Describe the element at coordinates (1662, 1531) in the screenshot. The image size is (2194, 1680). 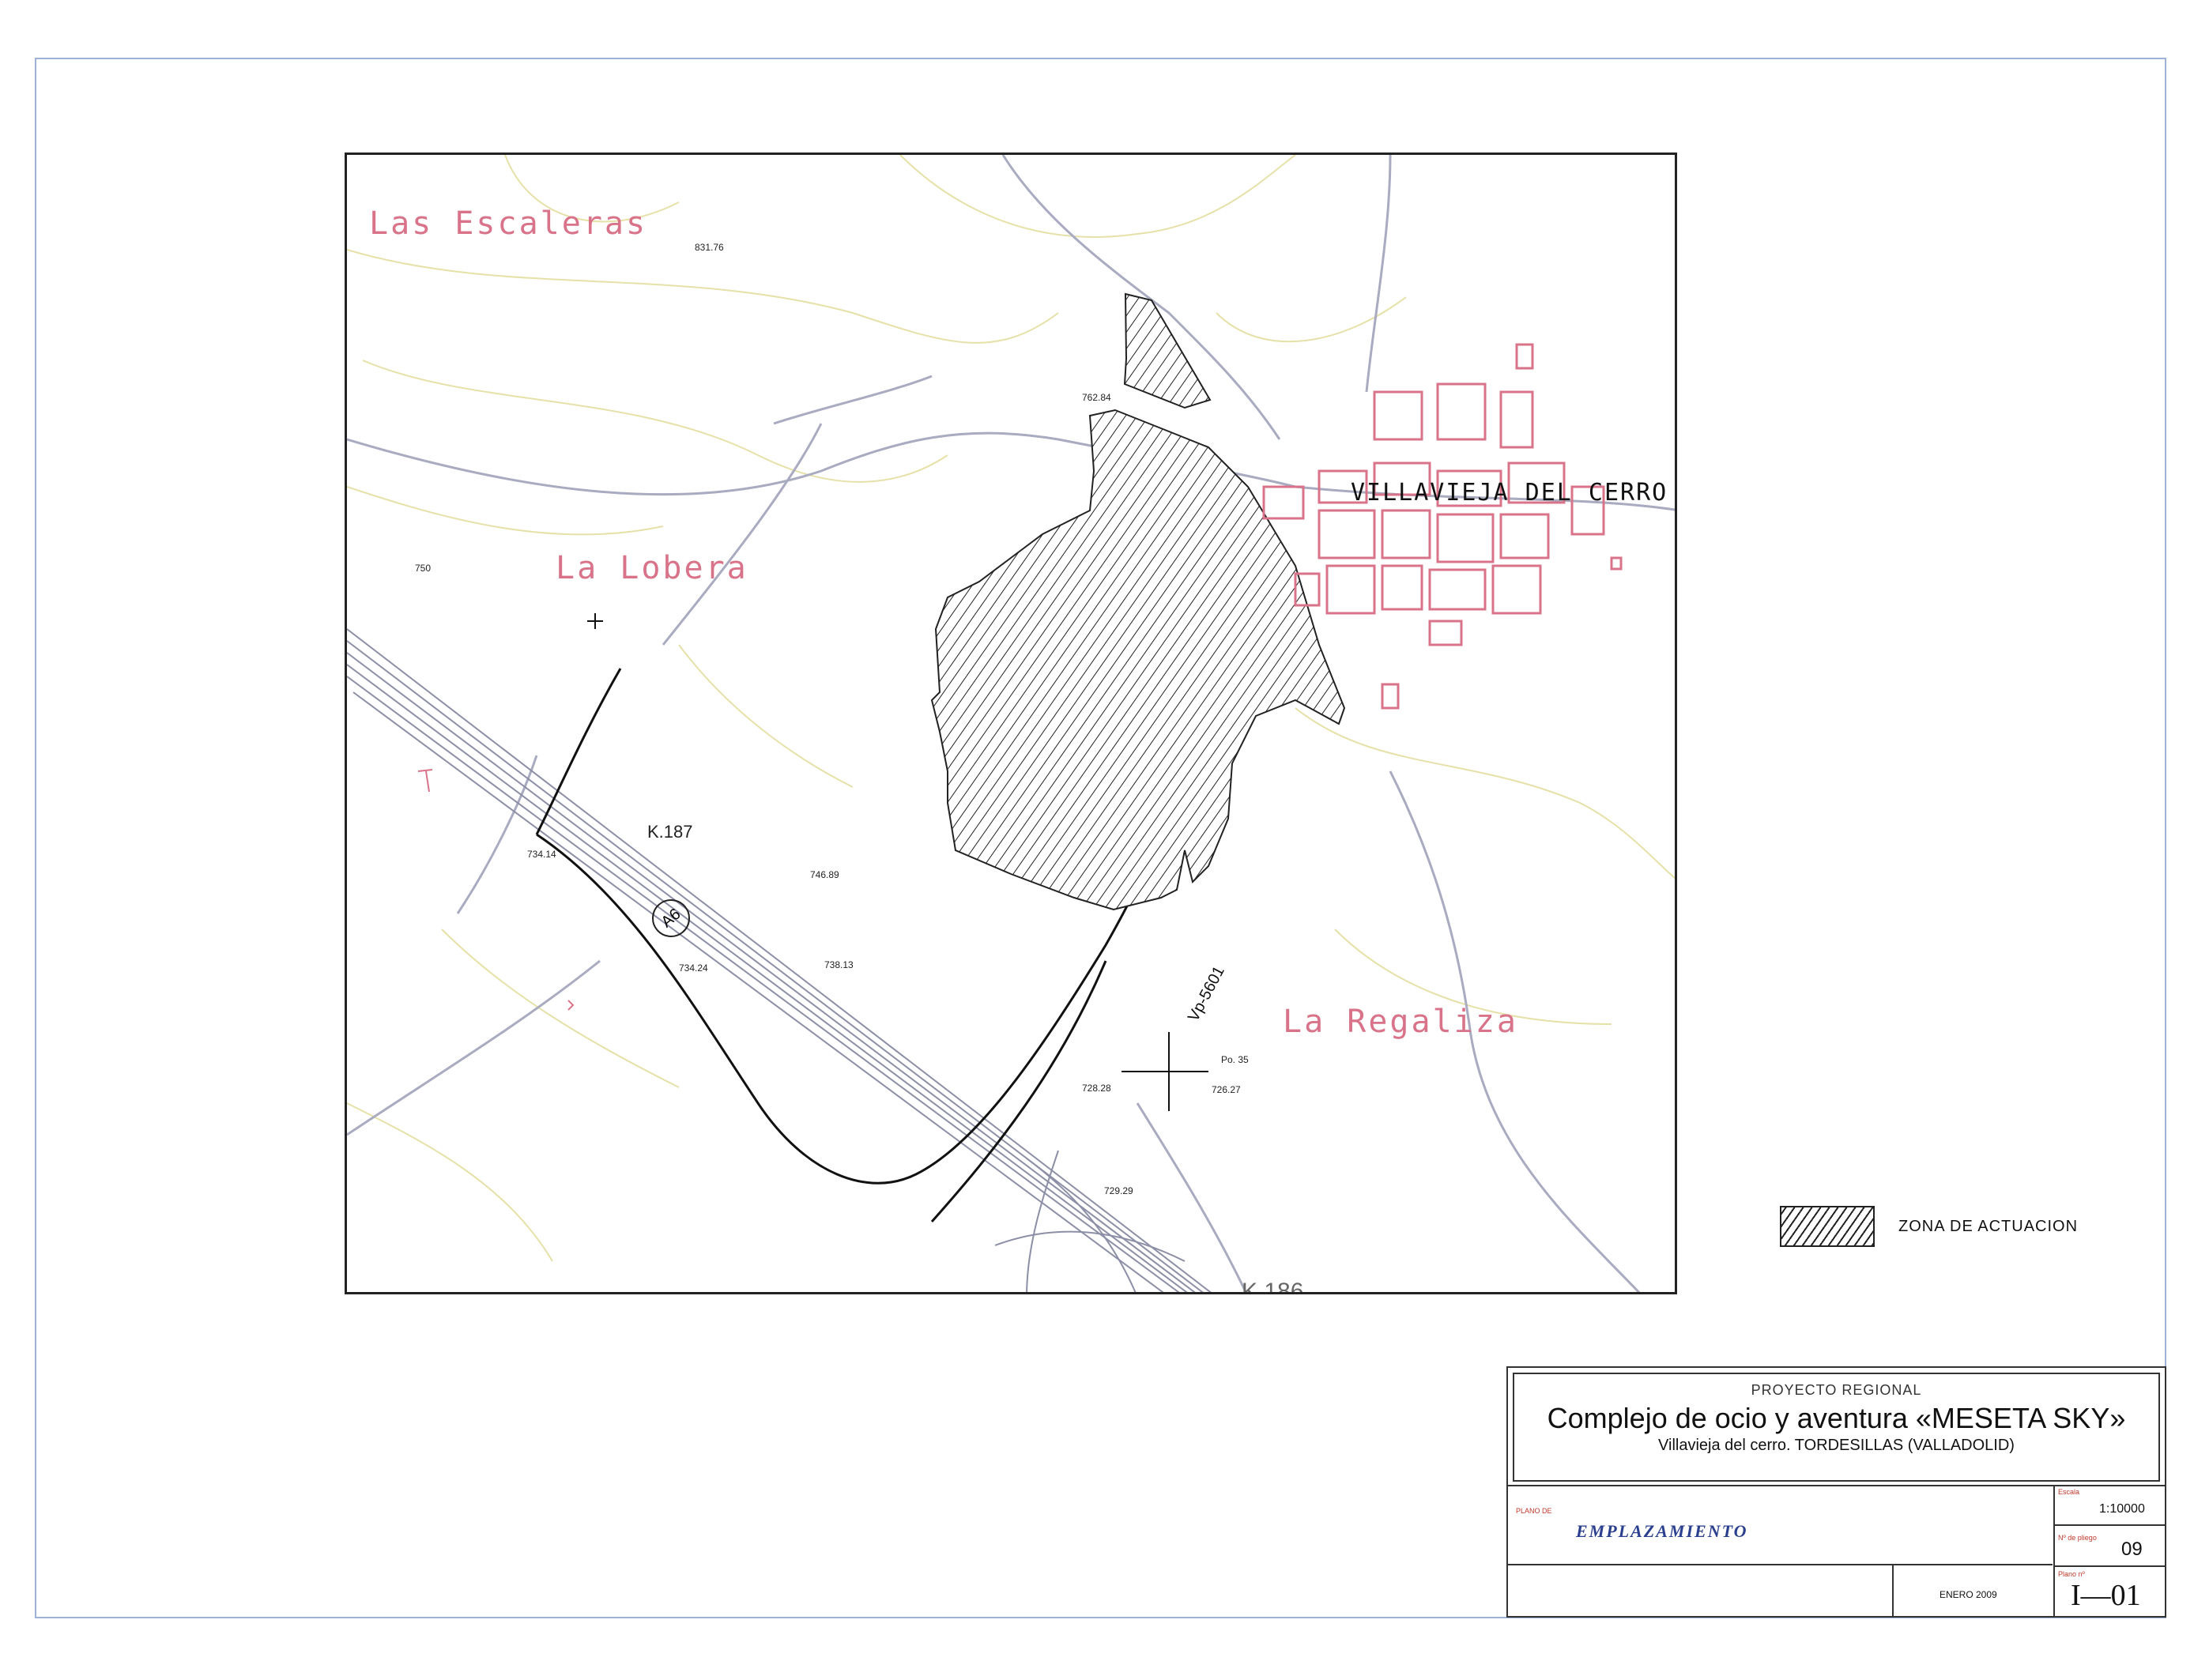
I see `plan-name: EMPLAZAMIENTO` at that location.